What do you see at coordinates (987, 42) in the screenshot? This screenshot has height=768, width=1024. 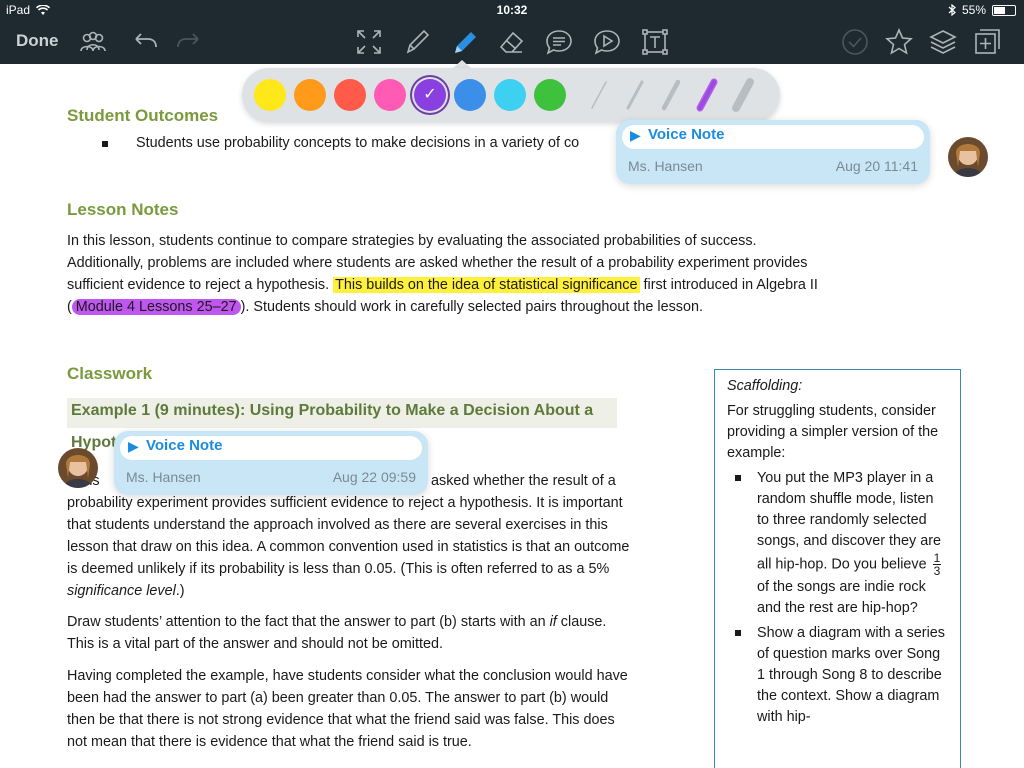 I see `add-page-icon` at bounding box center [987, 42].